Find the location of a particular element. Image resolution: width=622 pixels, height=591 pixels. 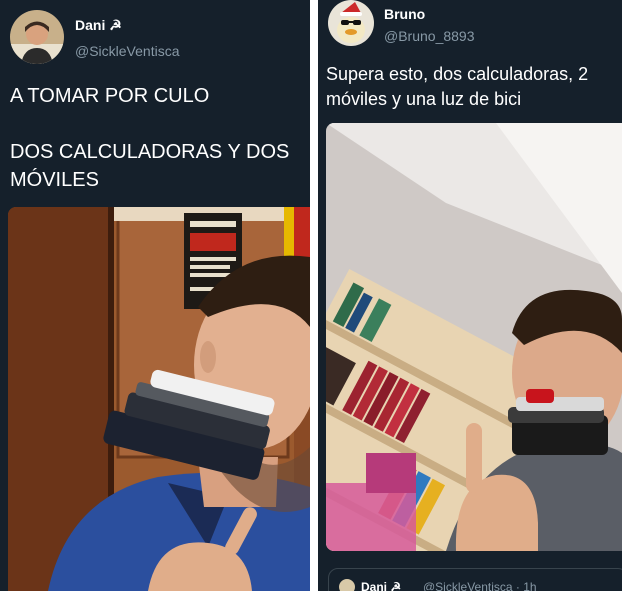

duck-with-sunglasses-icon is located at coordinates (351, 23).